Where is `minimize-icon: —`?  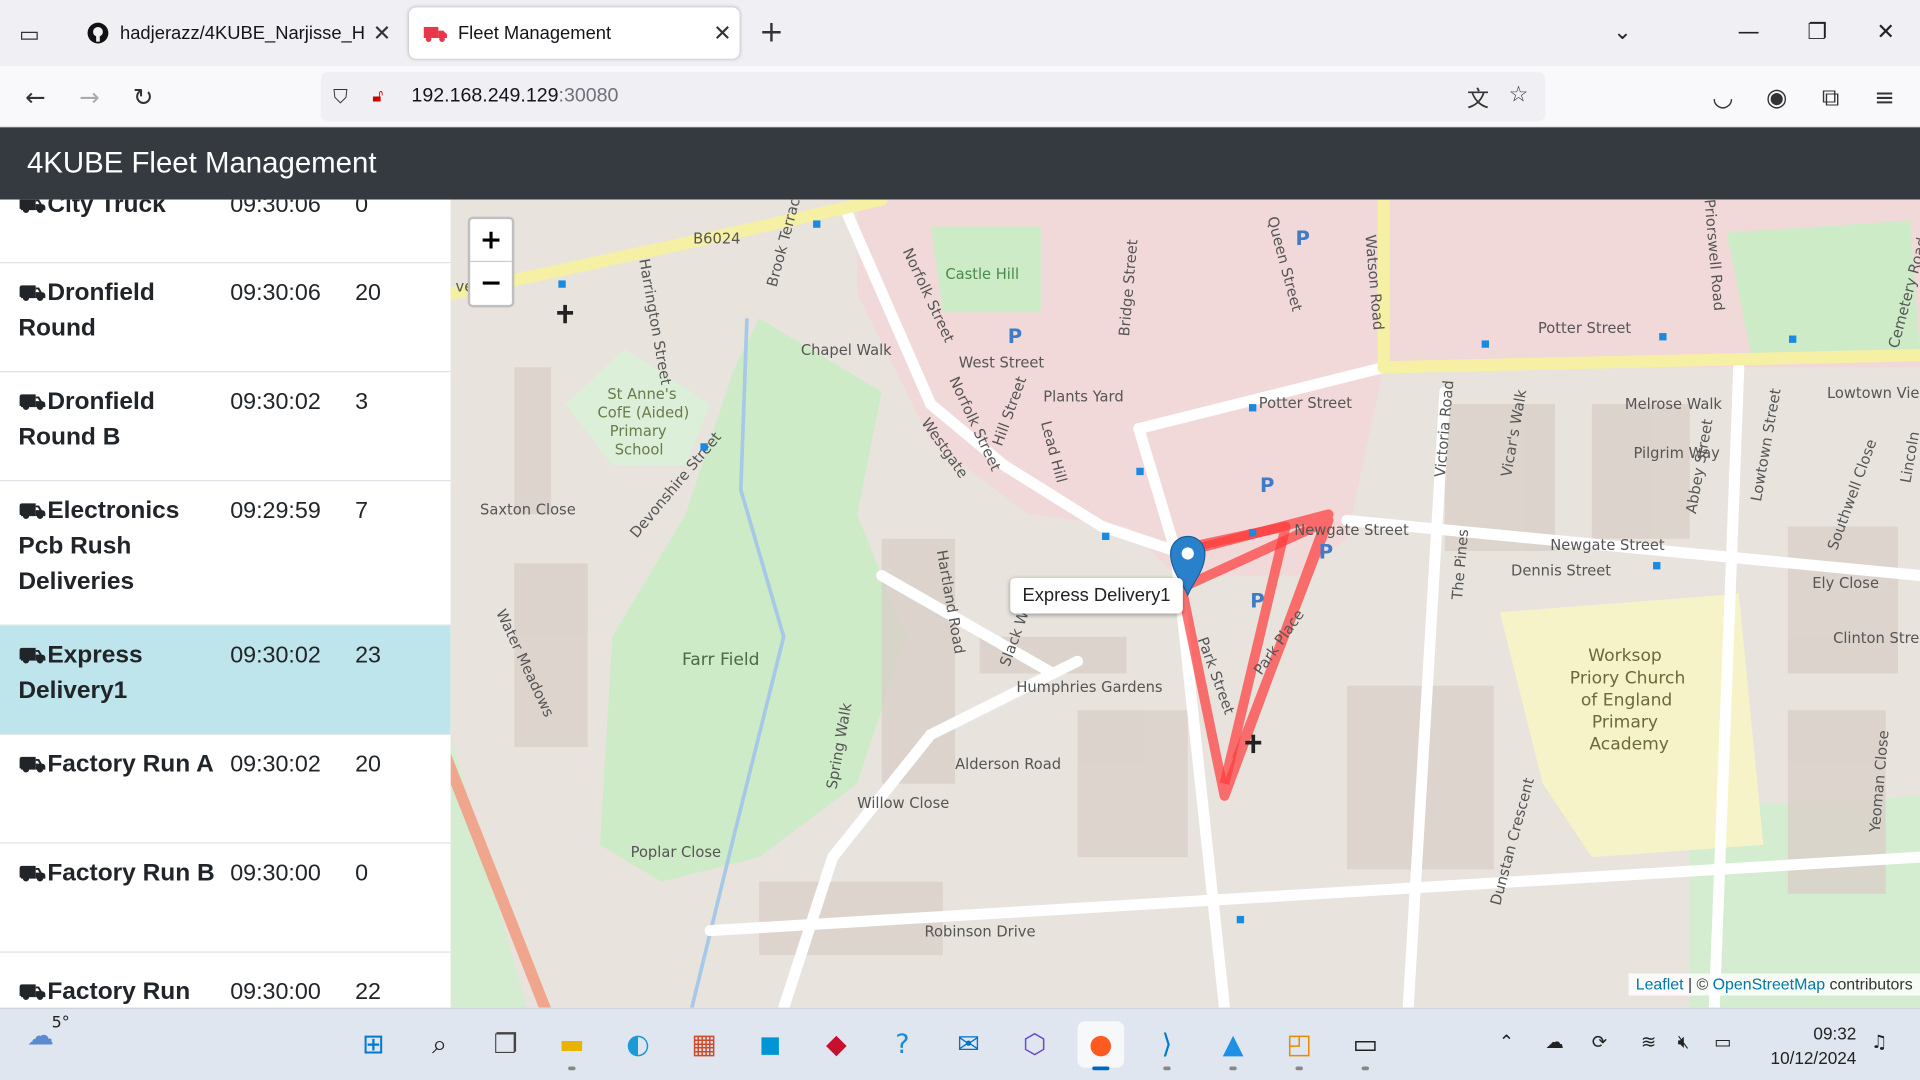 minimize-icon: — is located at coordinates (1748, 33).